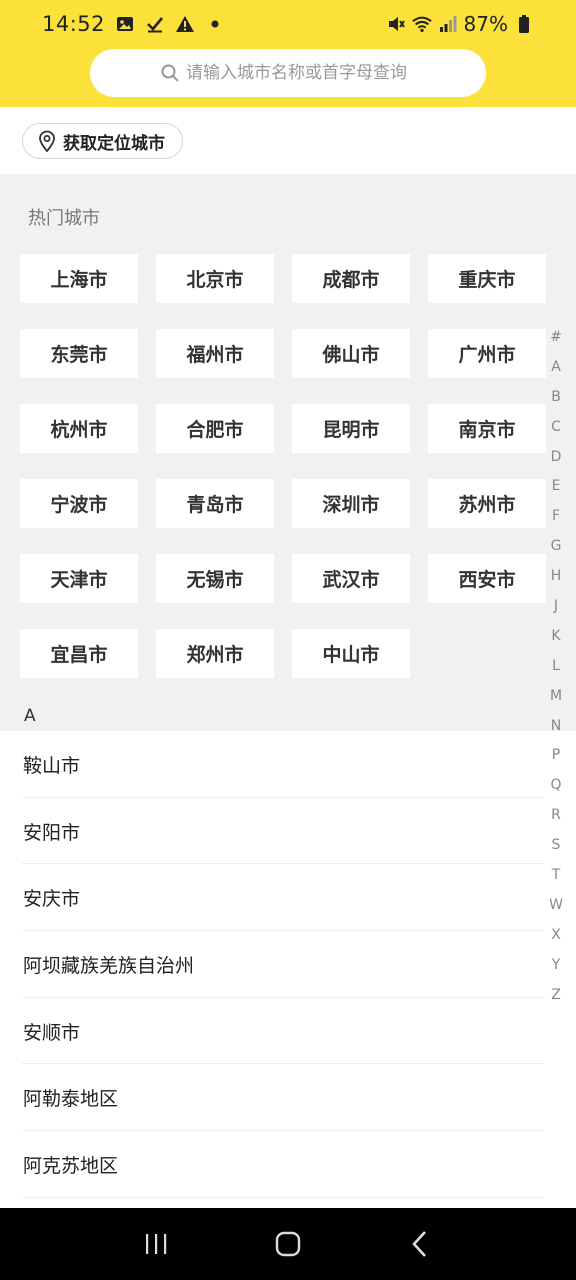 Image resolution: width=576 pixels, height=1280 pixels. Describe the element at coordinates (351, 428) in the screenshot. I see `hot-city-chip: 昆明市` at that location.